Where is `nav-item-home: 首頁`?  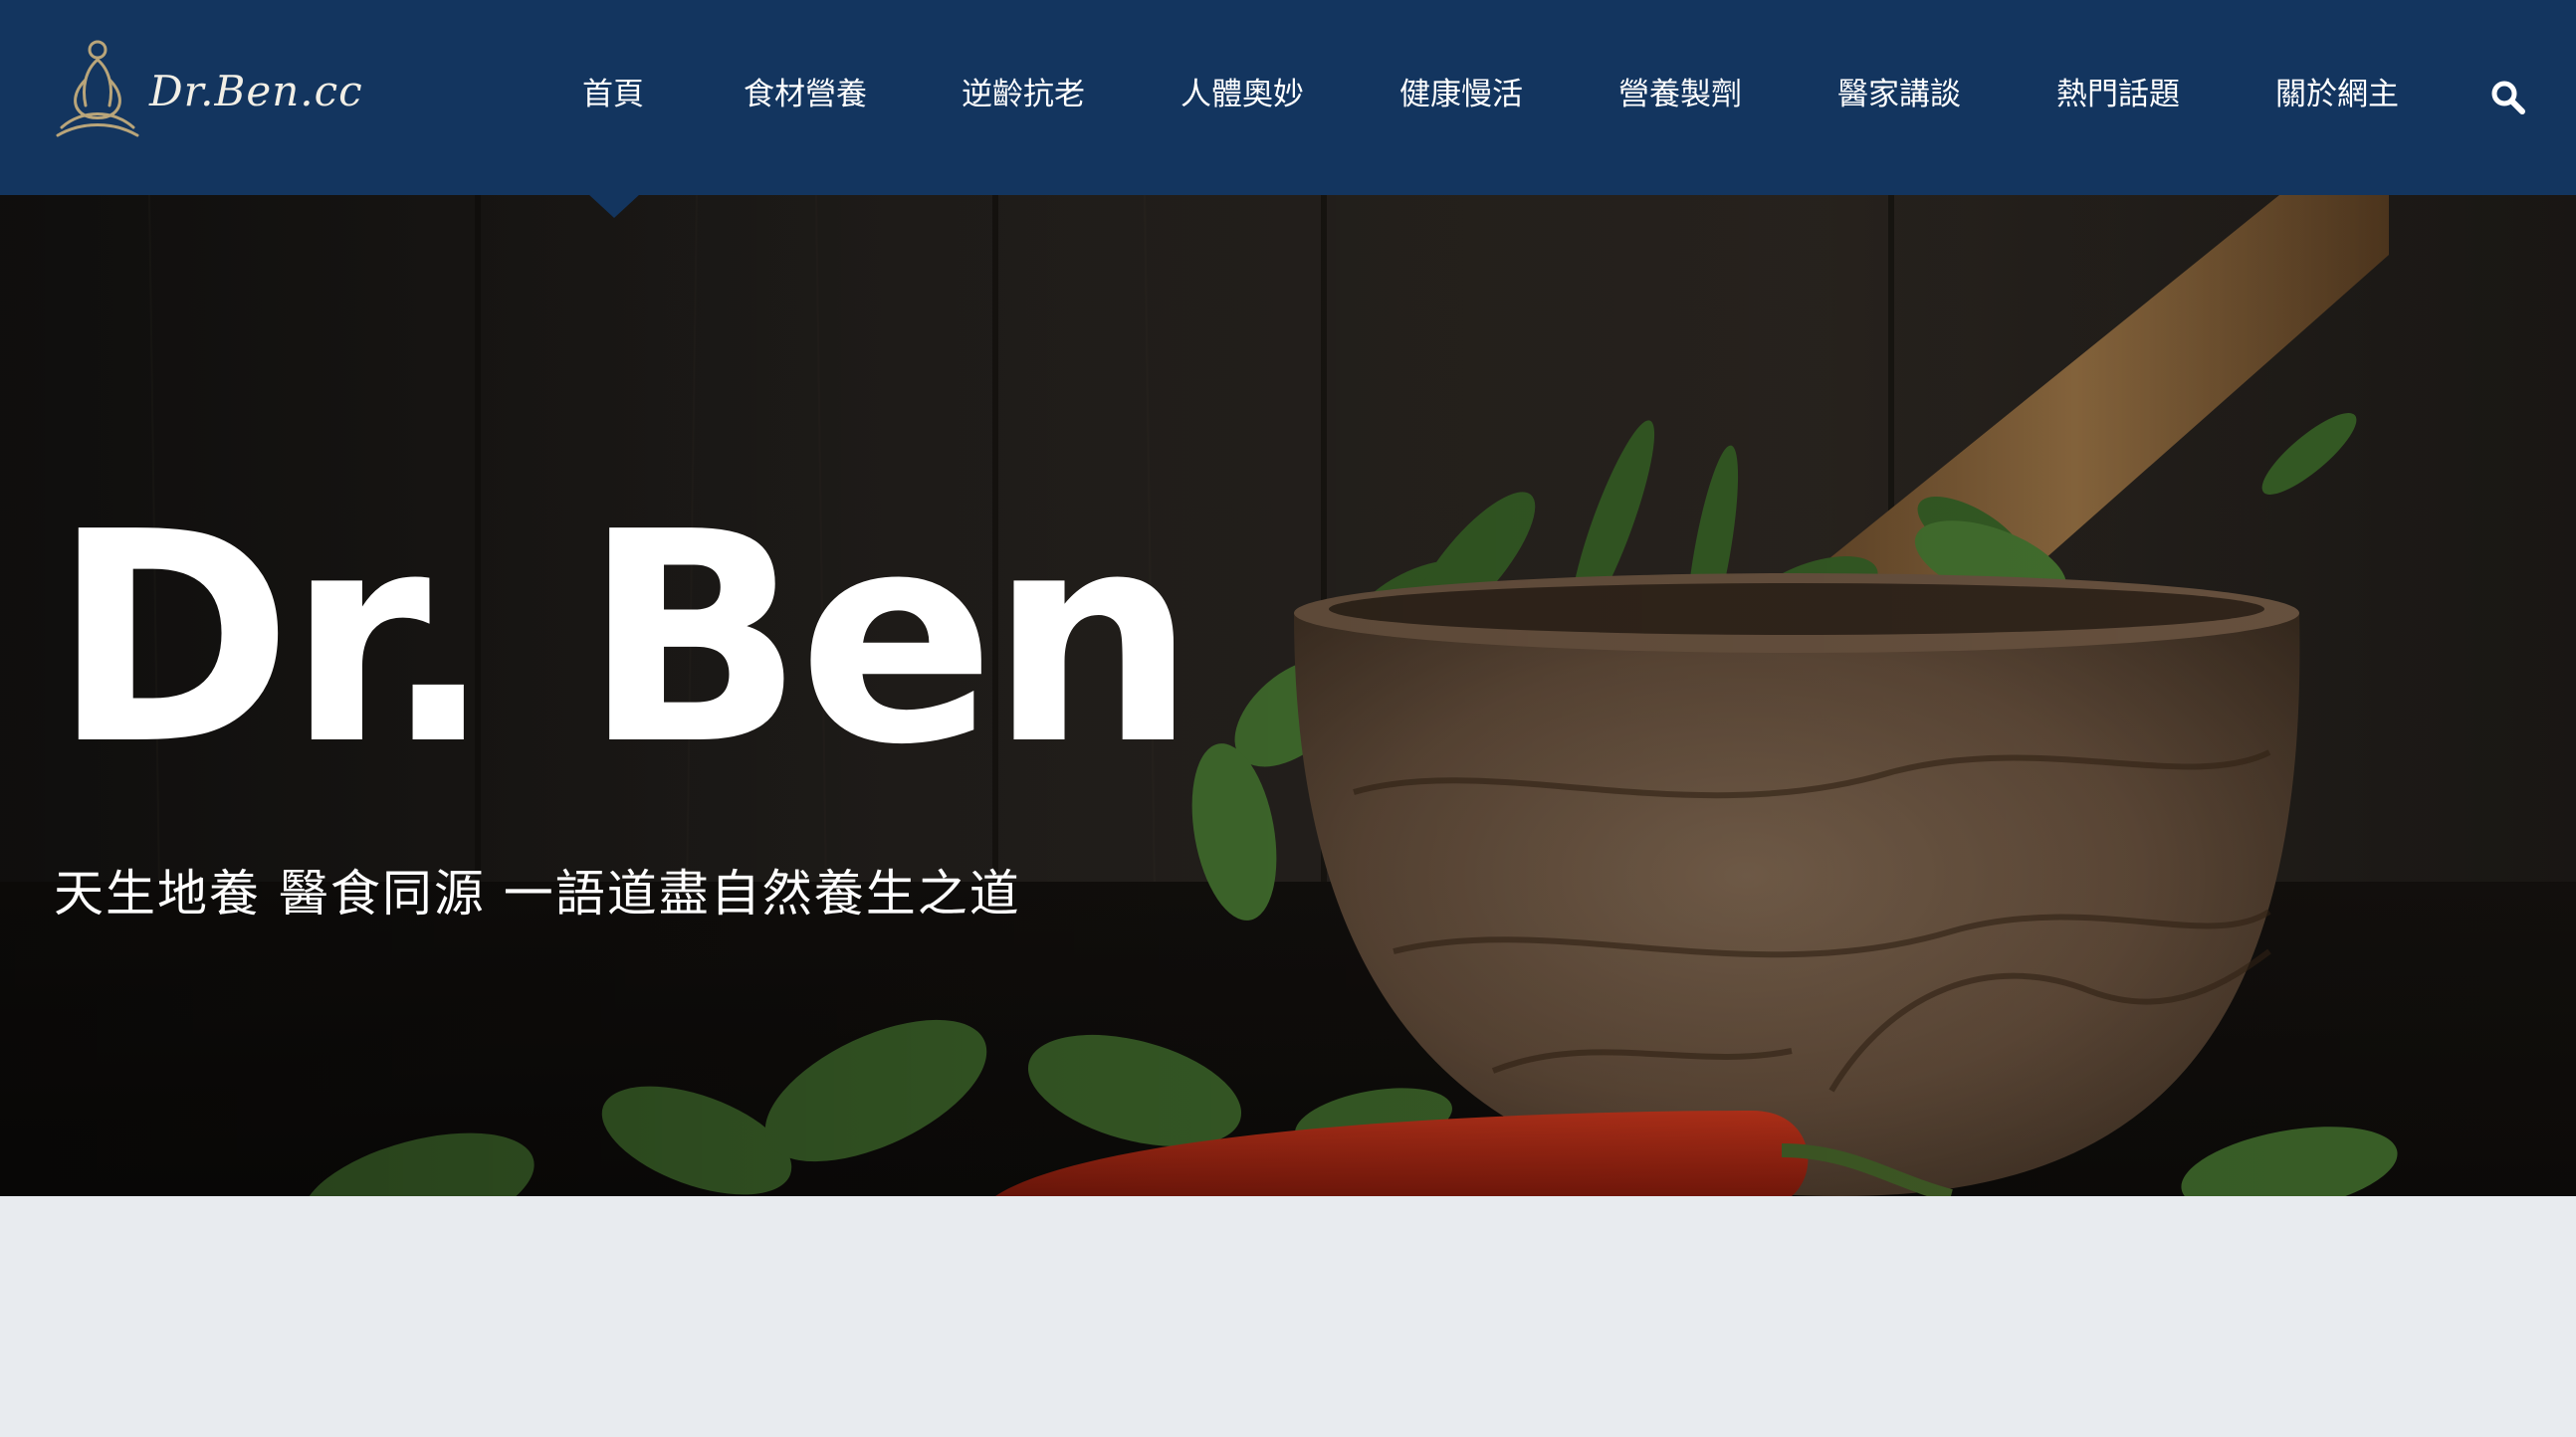
nav-item-home: 首頁 is located at coordinates (613, 95).